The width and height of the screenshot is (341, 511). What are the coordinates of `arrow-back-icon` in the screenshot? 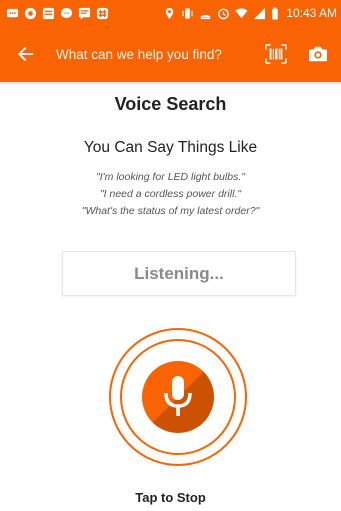 It's located at (25, 54).